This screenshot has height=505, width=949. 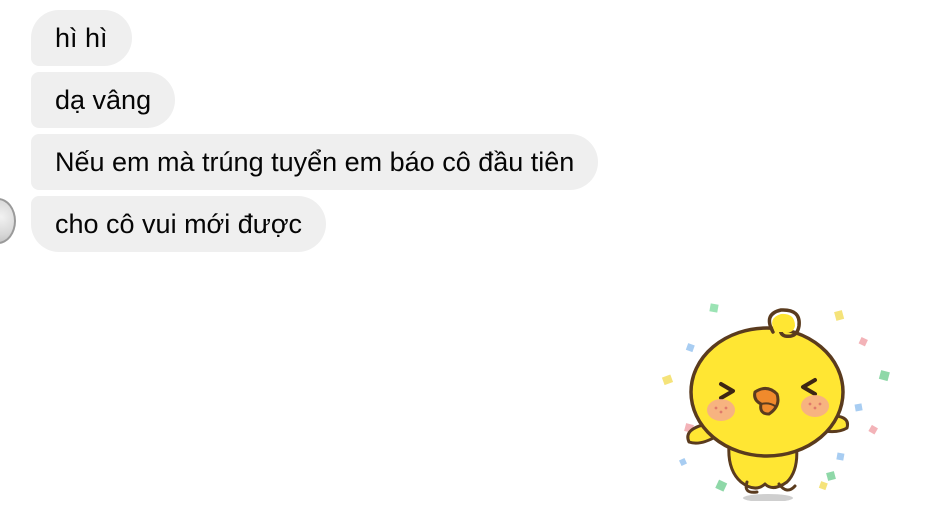 I want to click on message-bubble: cho cô vui mới được, so click(x=179, y=224).